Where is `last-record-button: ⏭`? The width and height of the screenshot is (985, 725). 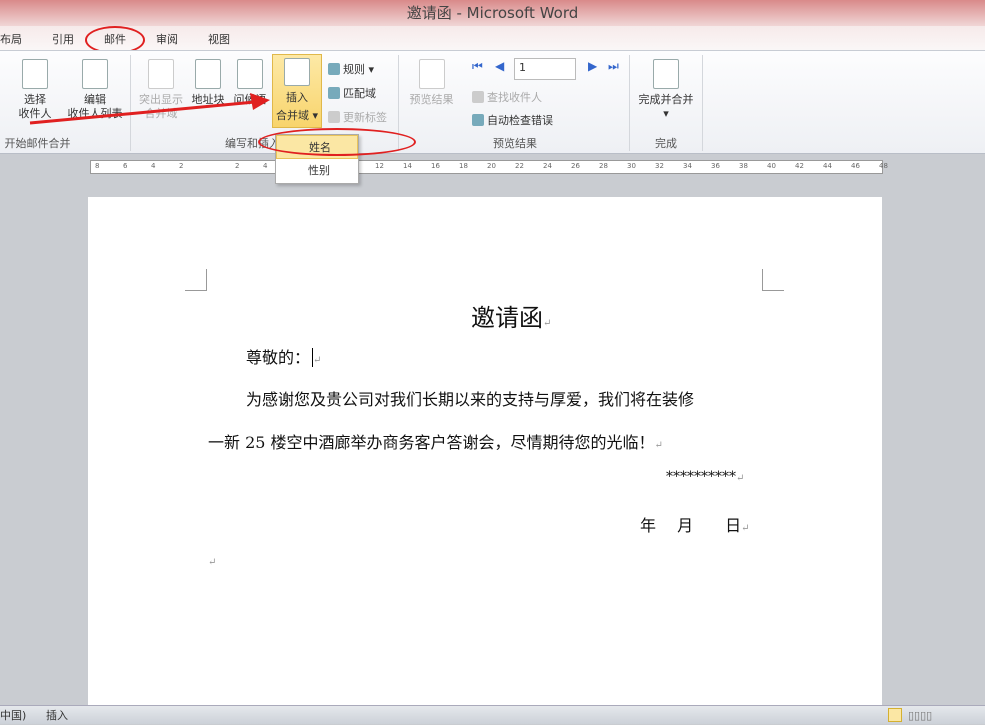
last-record-button: ⏭ is located at coordinates (613, 66).